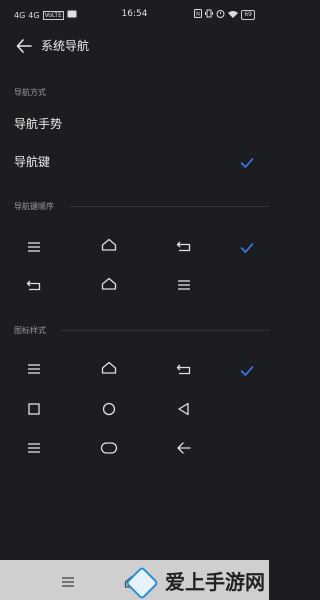 The height and width of the screenshot is (600, 320). Describe the element at coordinates (184, 408) in the screenshot. I see `triangle-back-icon` at that location.